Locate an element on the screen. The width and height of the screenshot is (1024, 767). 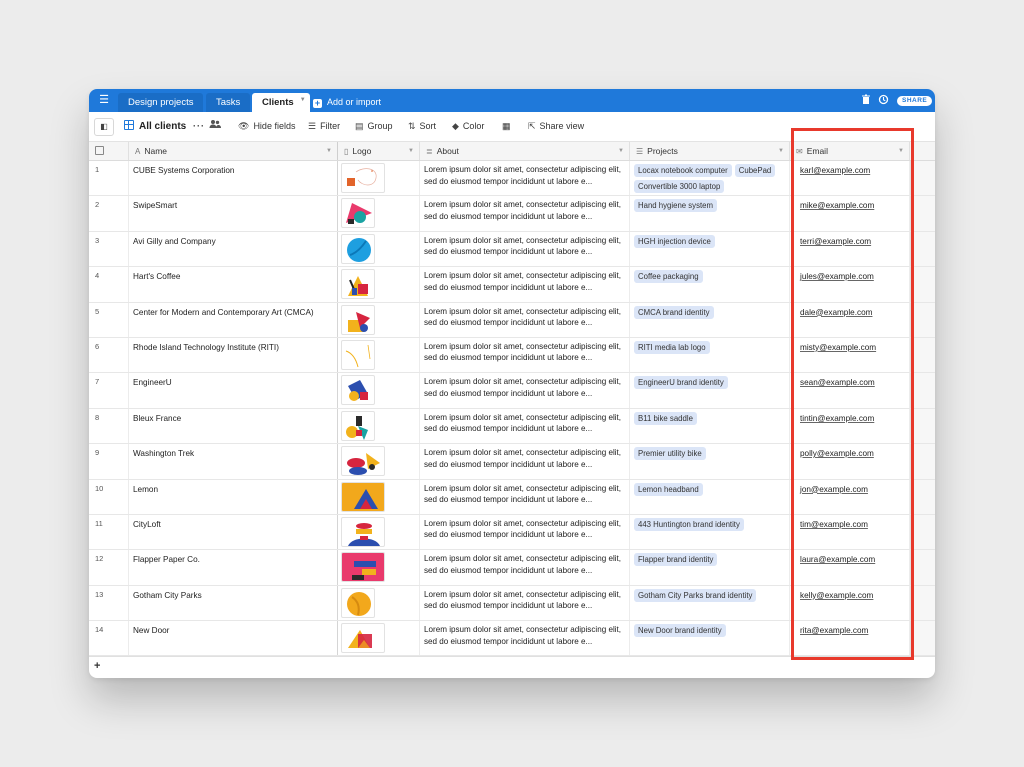
cell-name: Rhode Island Technology Institute (RITI) is located at coordinates (233, 355).